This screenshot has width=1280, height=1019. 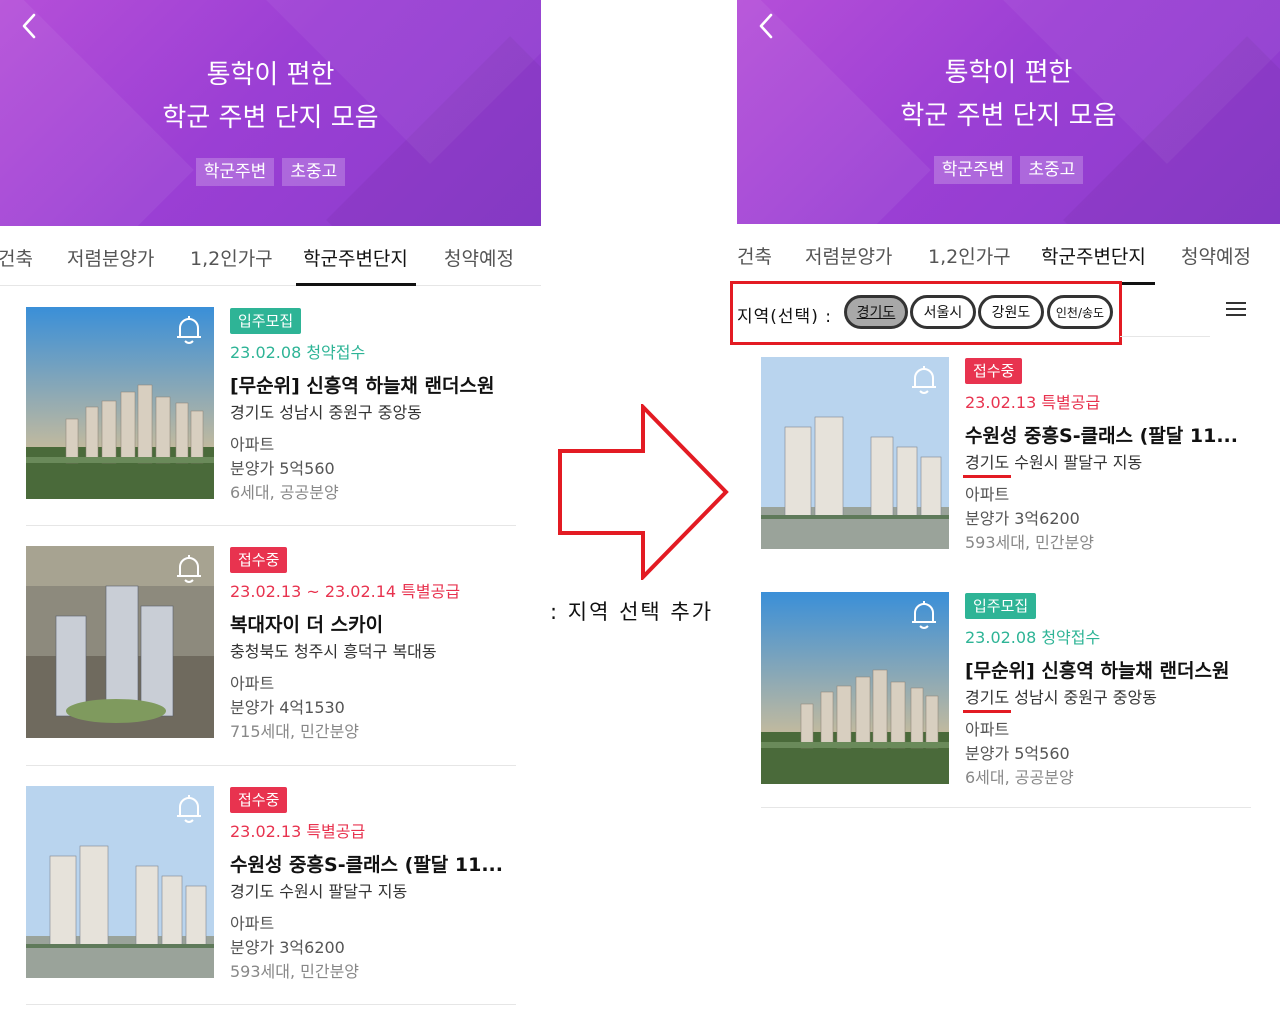 I want to click on status-badge: 입주모집, so click(x=1001, y=606).